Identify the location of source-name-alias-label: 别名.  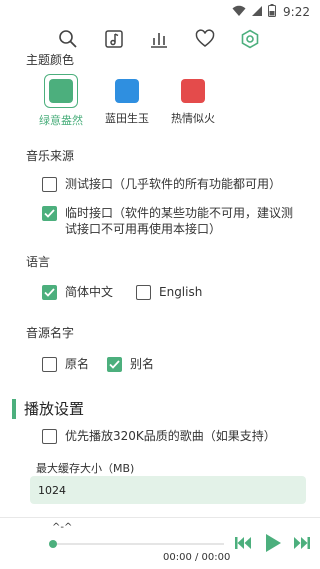
(142, 364).